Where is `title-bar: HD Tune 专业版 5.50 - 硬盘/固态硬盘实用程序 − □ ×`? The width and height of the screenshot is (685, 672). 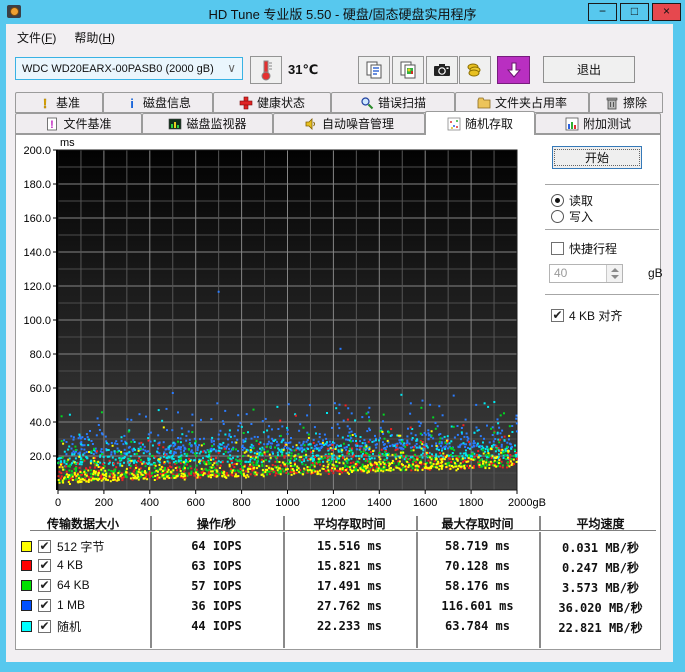
title-bar: HD Tune 专业版 5.50 - 硬盘/固态硬盘实用程序 − □ × is located at coordinates (342, 12).